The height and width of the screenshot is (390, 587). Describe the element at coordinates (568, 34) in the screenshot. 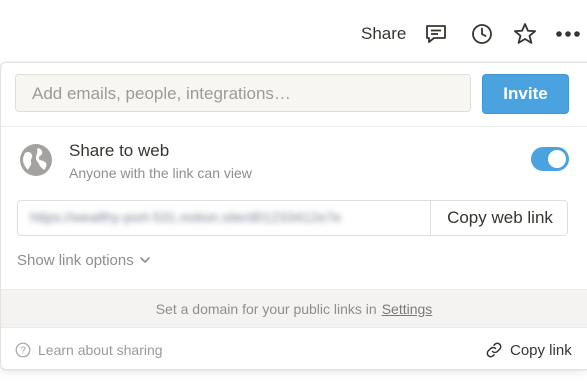

I see `more-icon` at that location.